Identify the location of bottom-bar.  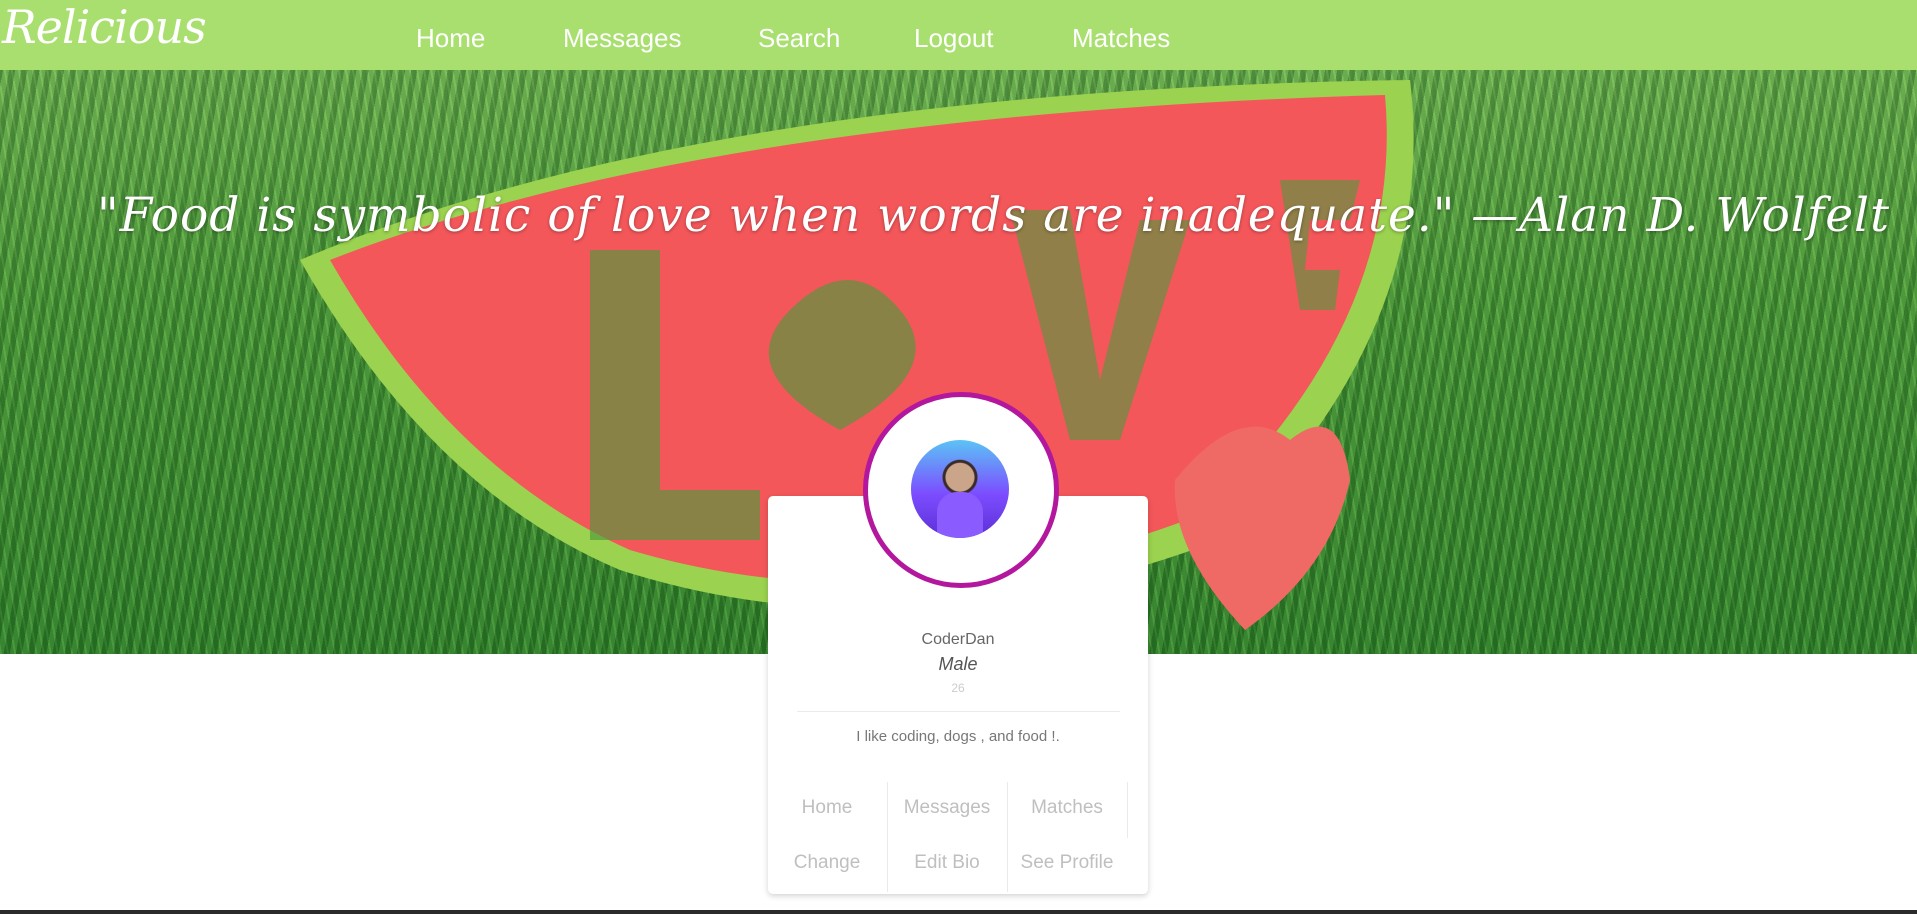
(958, 912).